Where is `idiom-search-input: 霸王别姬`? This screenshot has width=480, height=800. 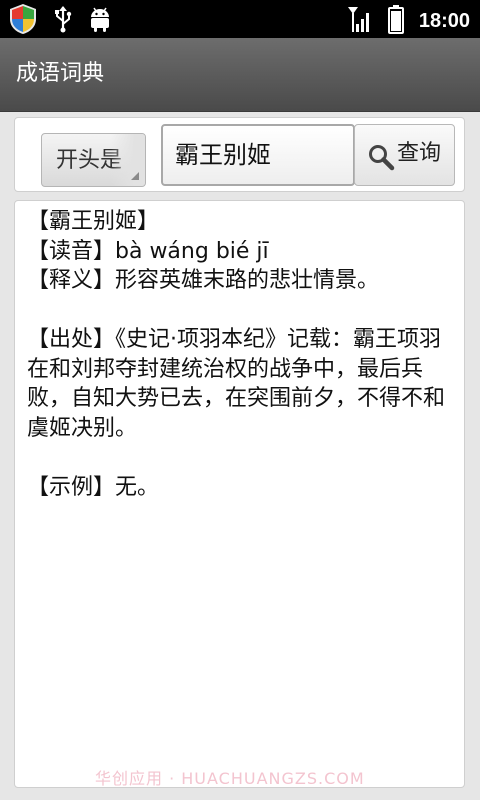
idiom-search-input: 霸王别姬 is located at coordinates (258, 155).